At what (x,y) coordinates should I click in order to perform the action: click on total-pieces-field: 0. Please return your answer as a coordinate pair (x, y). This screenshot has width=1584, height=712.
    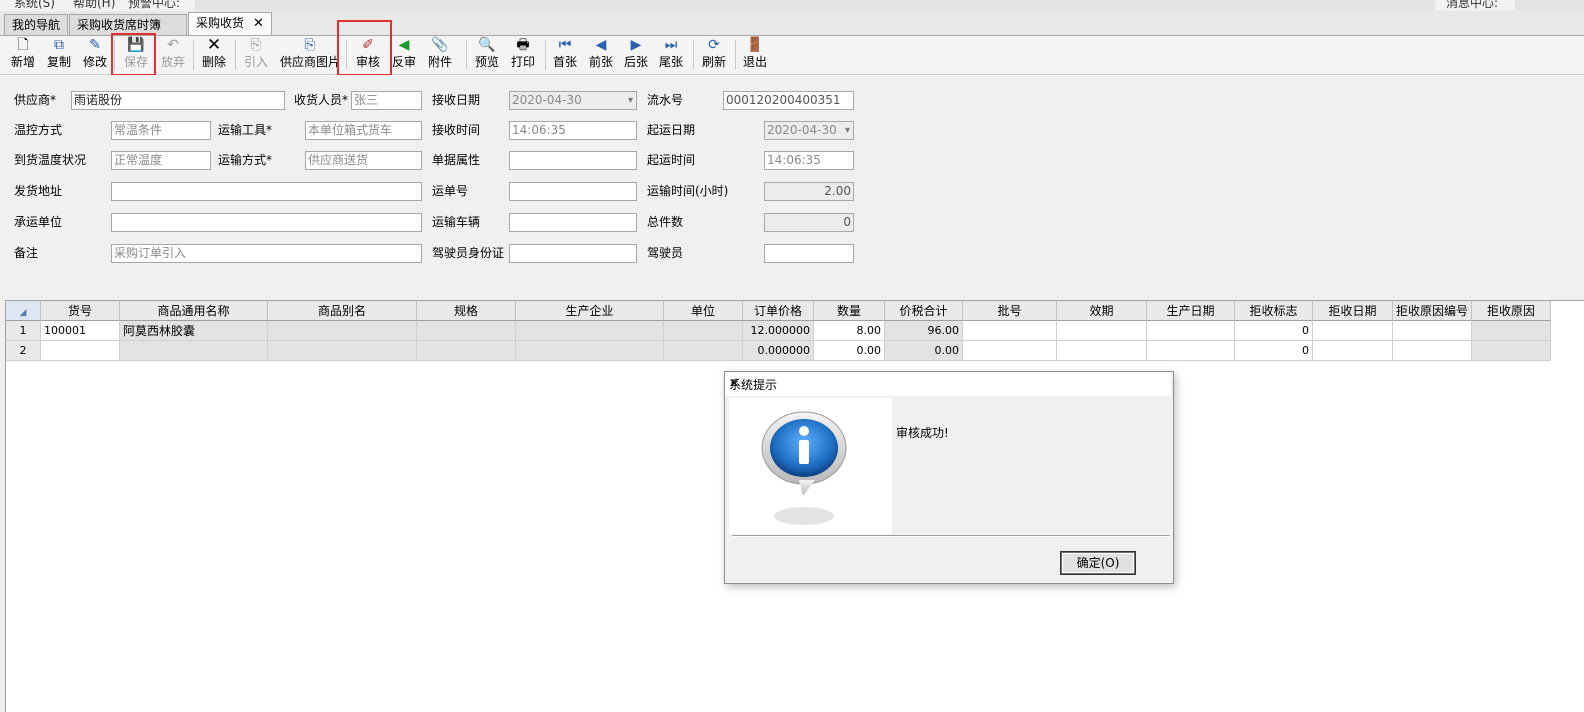
    Looking at the image, I should click on (809, 222).